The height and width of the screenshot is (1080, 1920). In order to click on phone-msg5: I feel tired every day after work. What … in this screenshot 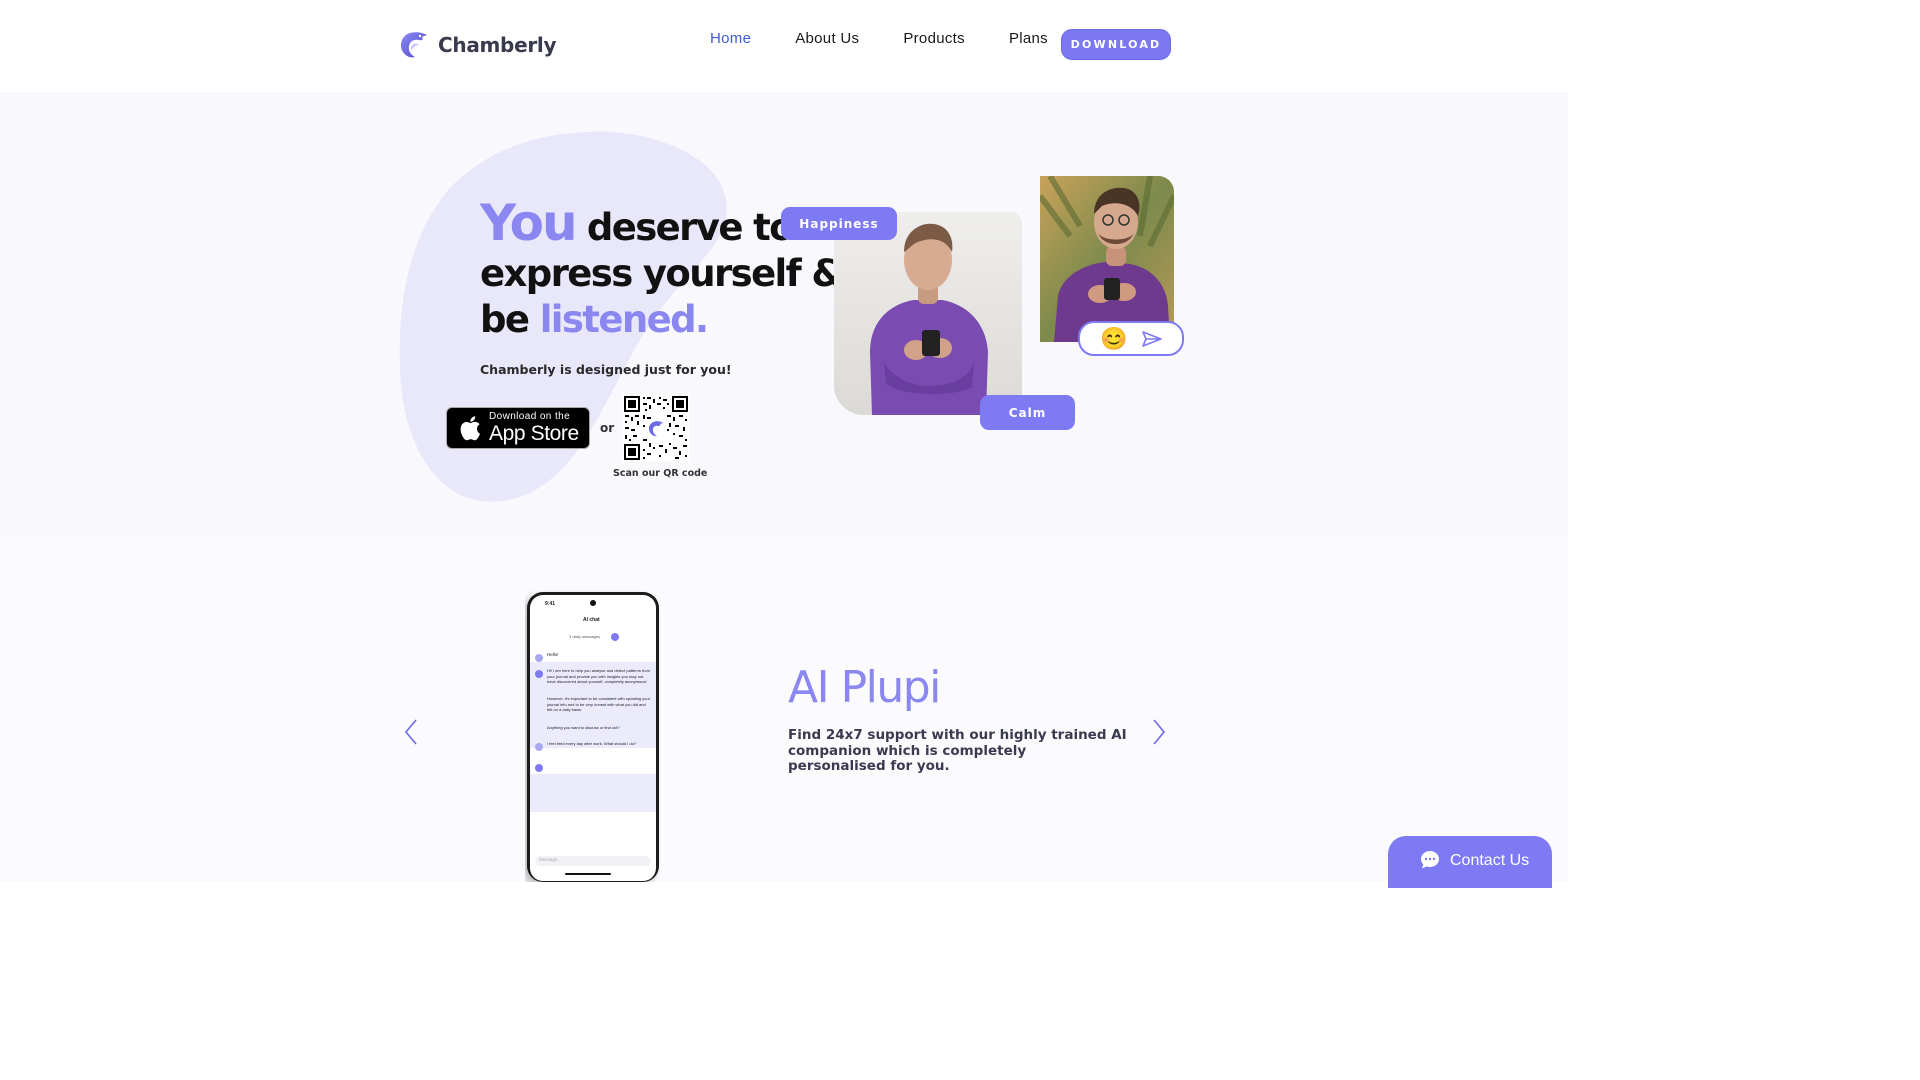, I will do `click(592, 743)`.